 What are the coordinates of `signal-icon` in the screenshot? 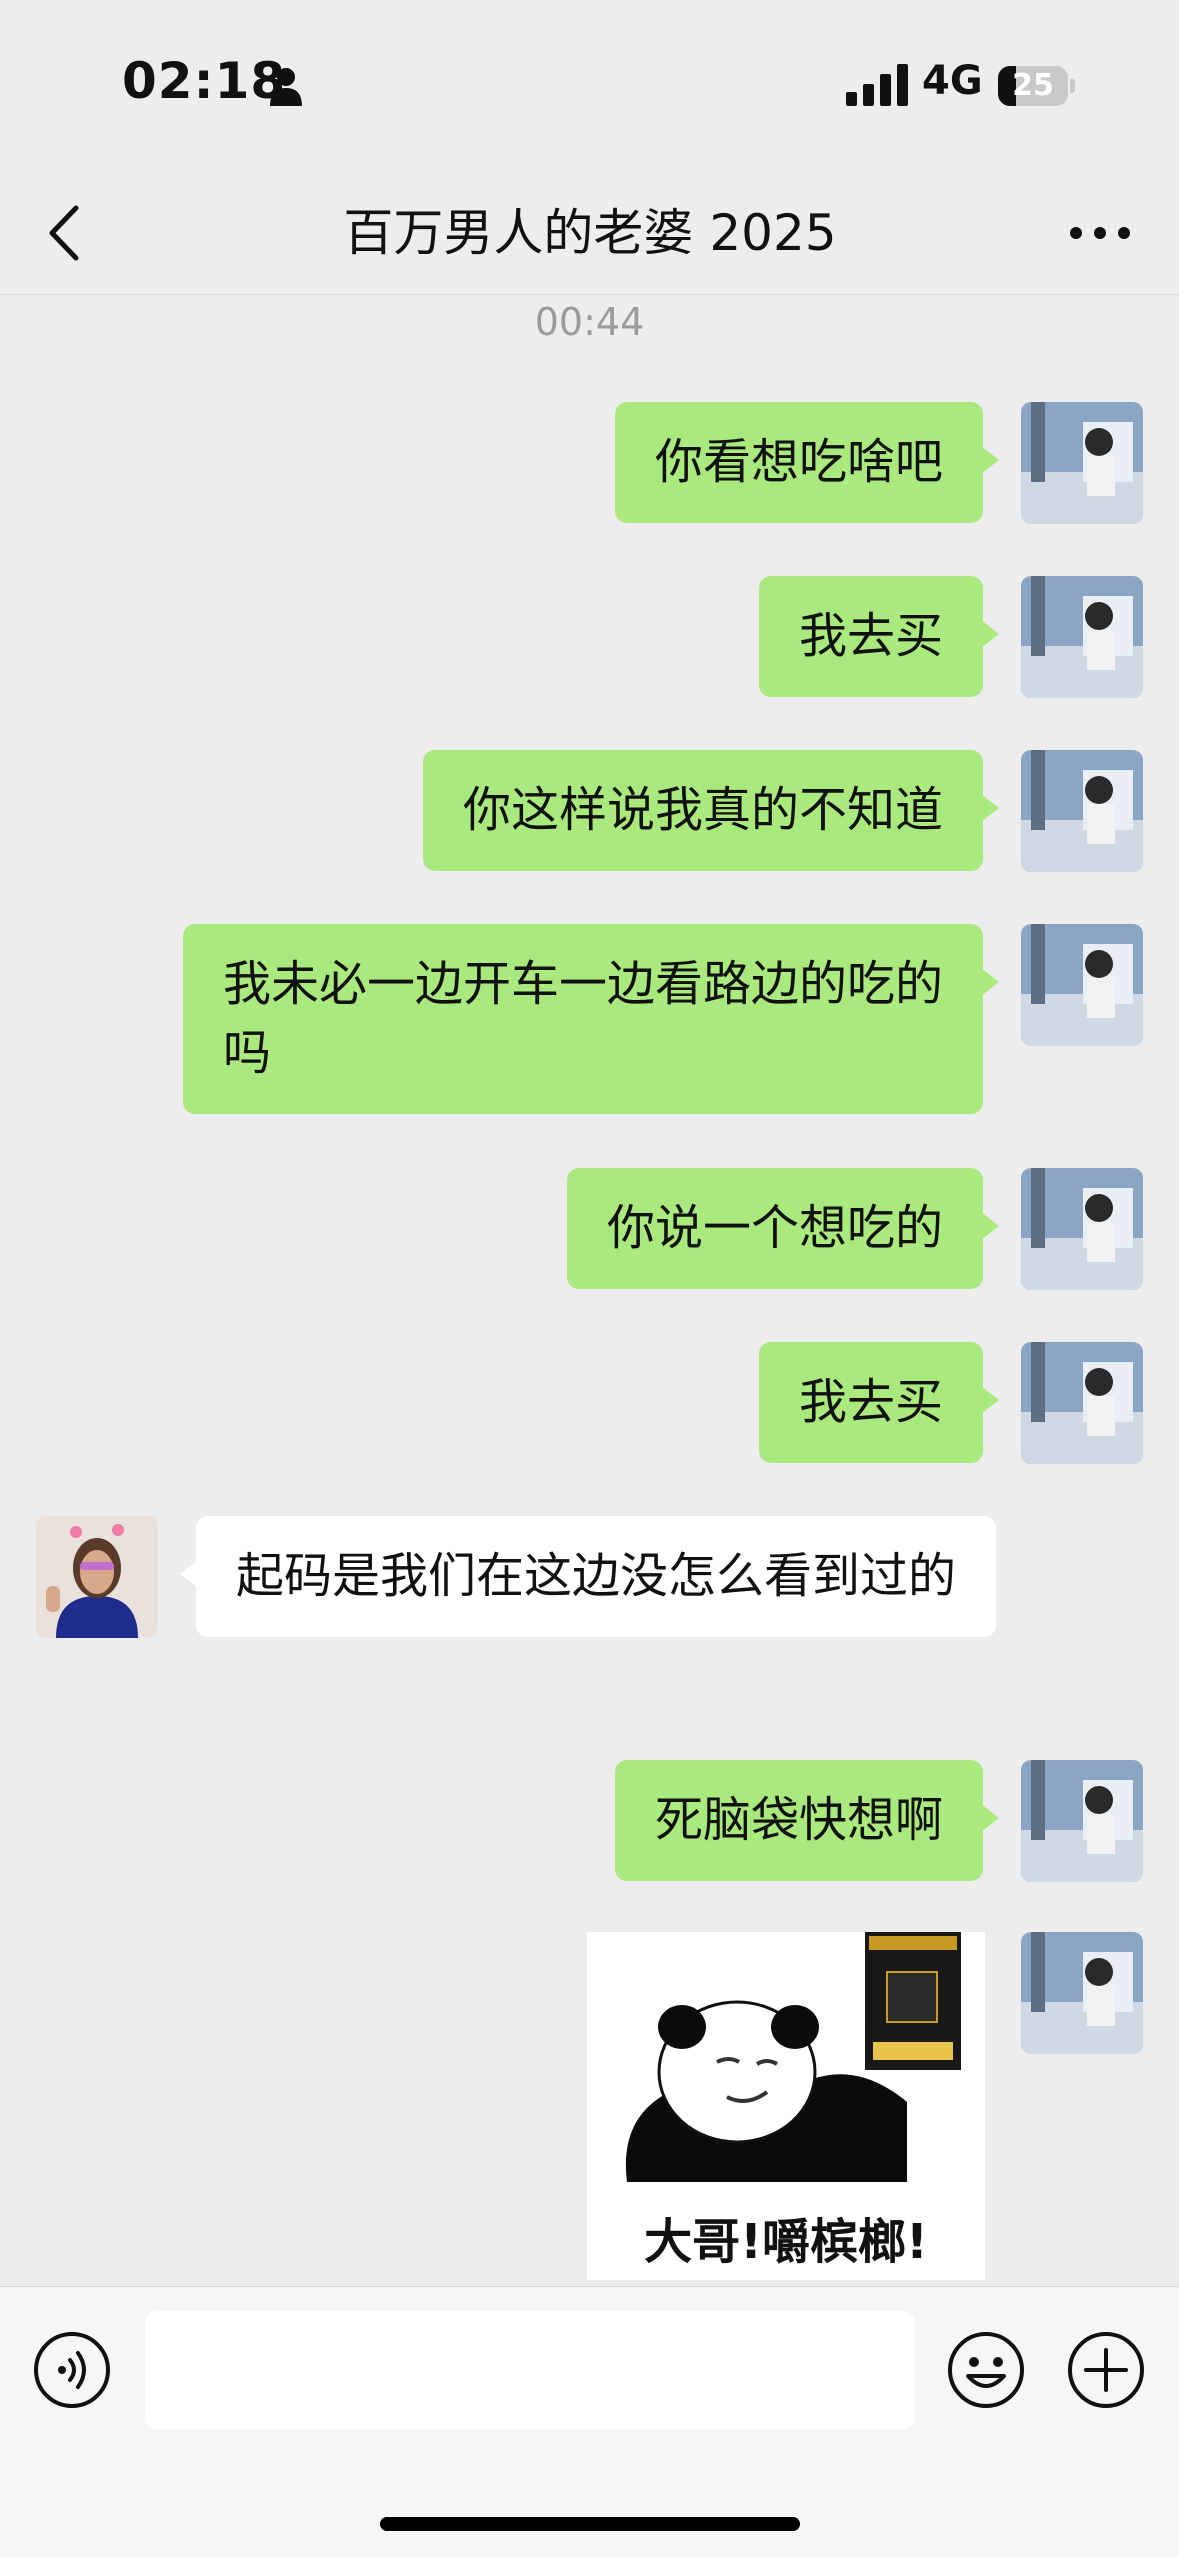 It's located at (877, 85).